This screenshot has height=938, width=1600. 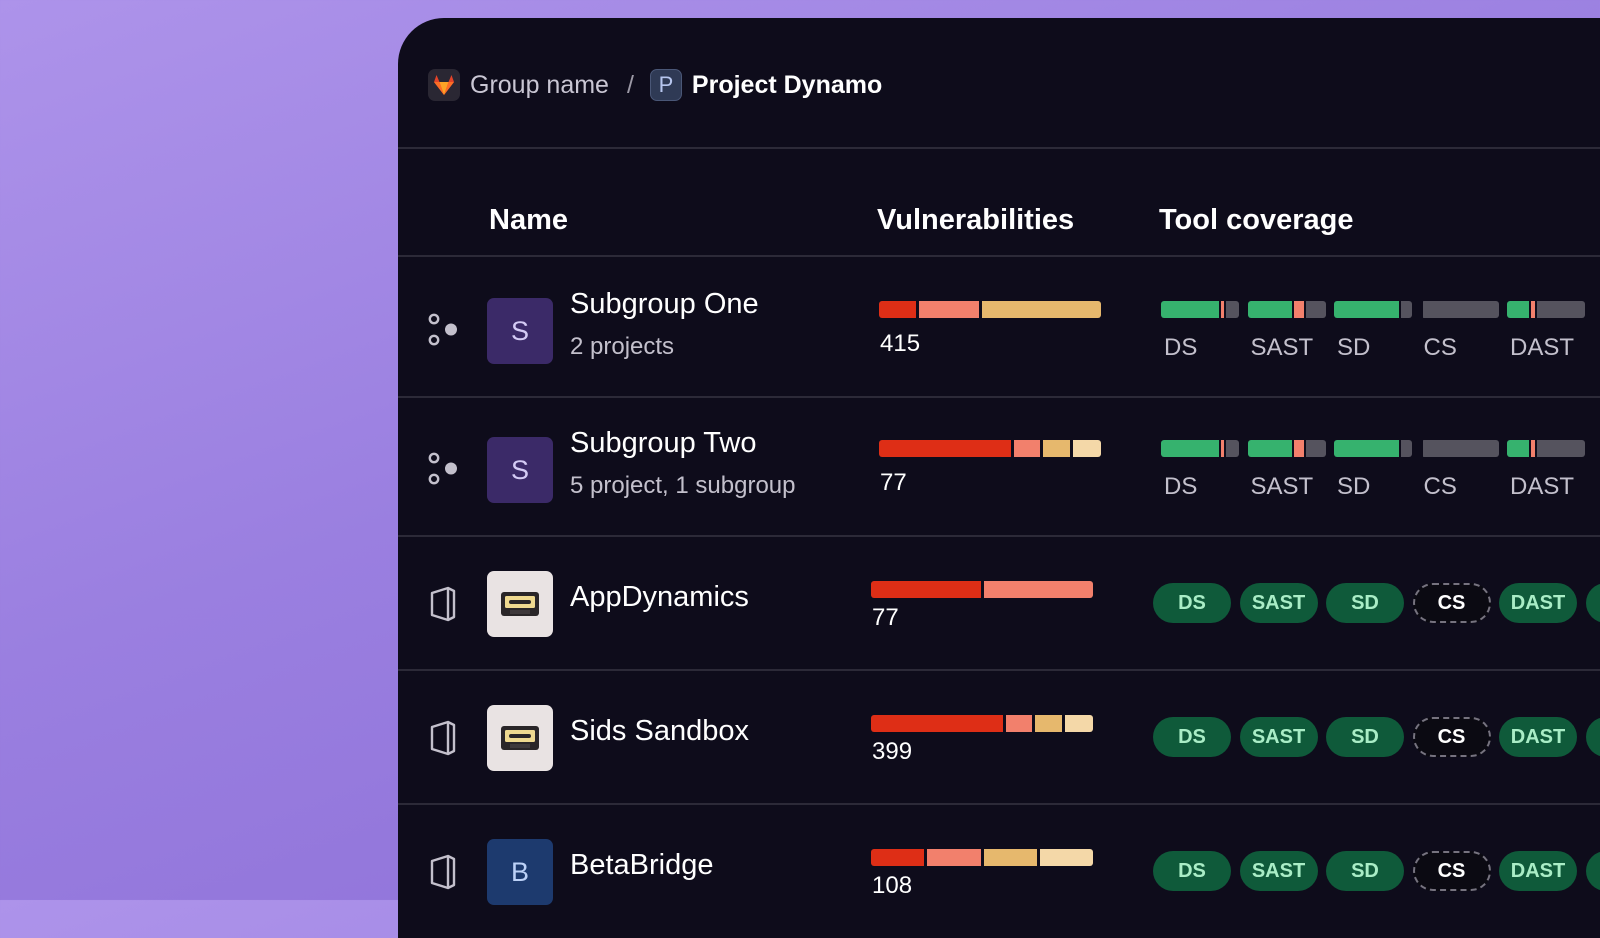 What do you see at coordinates (664, 304) in the screenshot?
I see `row-name: Subgroup One` at bounding box center [664, 304].